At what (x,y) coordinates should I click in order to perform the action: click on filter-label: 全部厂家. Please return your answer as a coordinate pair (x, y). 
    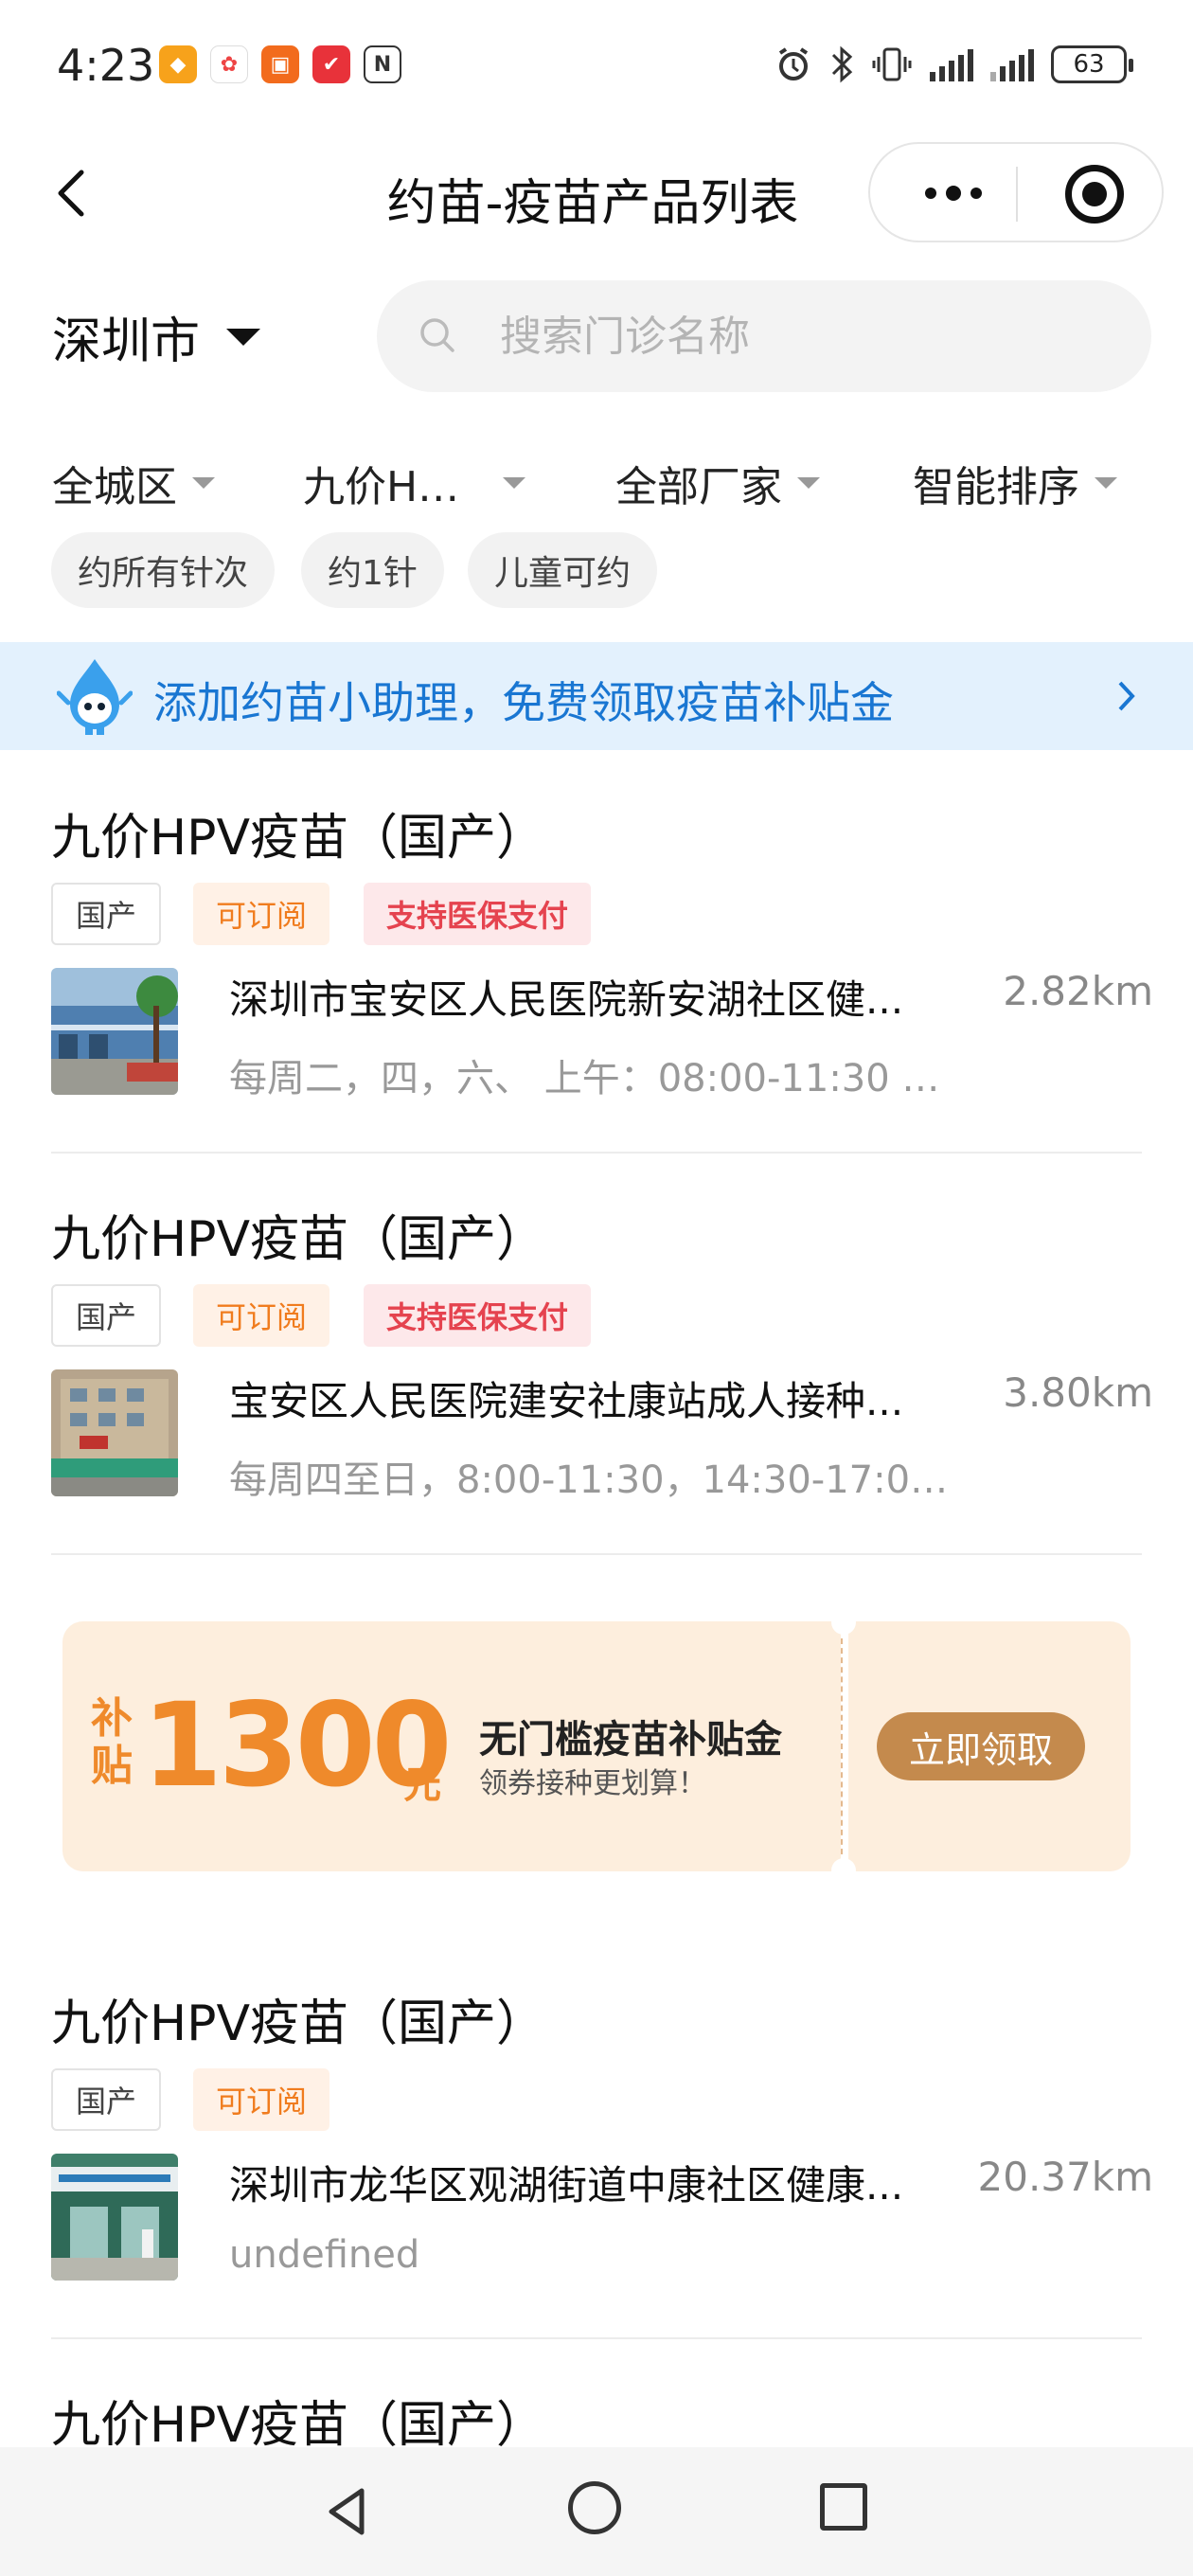
    Looking at the image, I should click on (698, 487).